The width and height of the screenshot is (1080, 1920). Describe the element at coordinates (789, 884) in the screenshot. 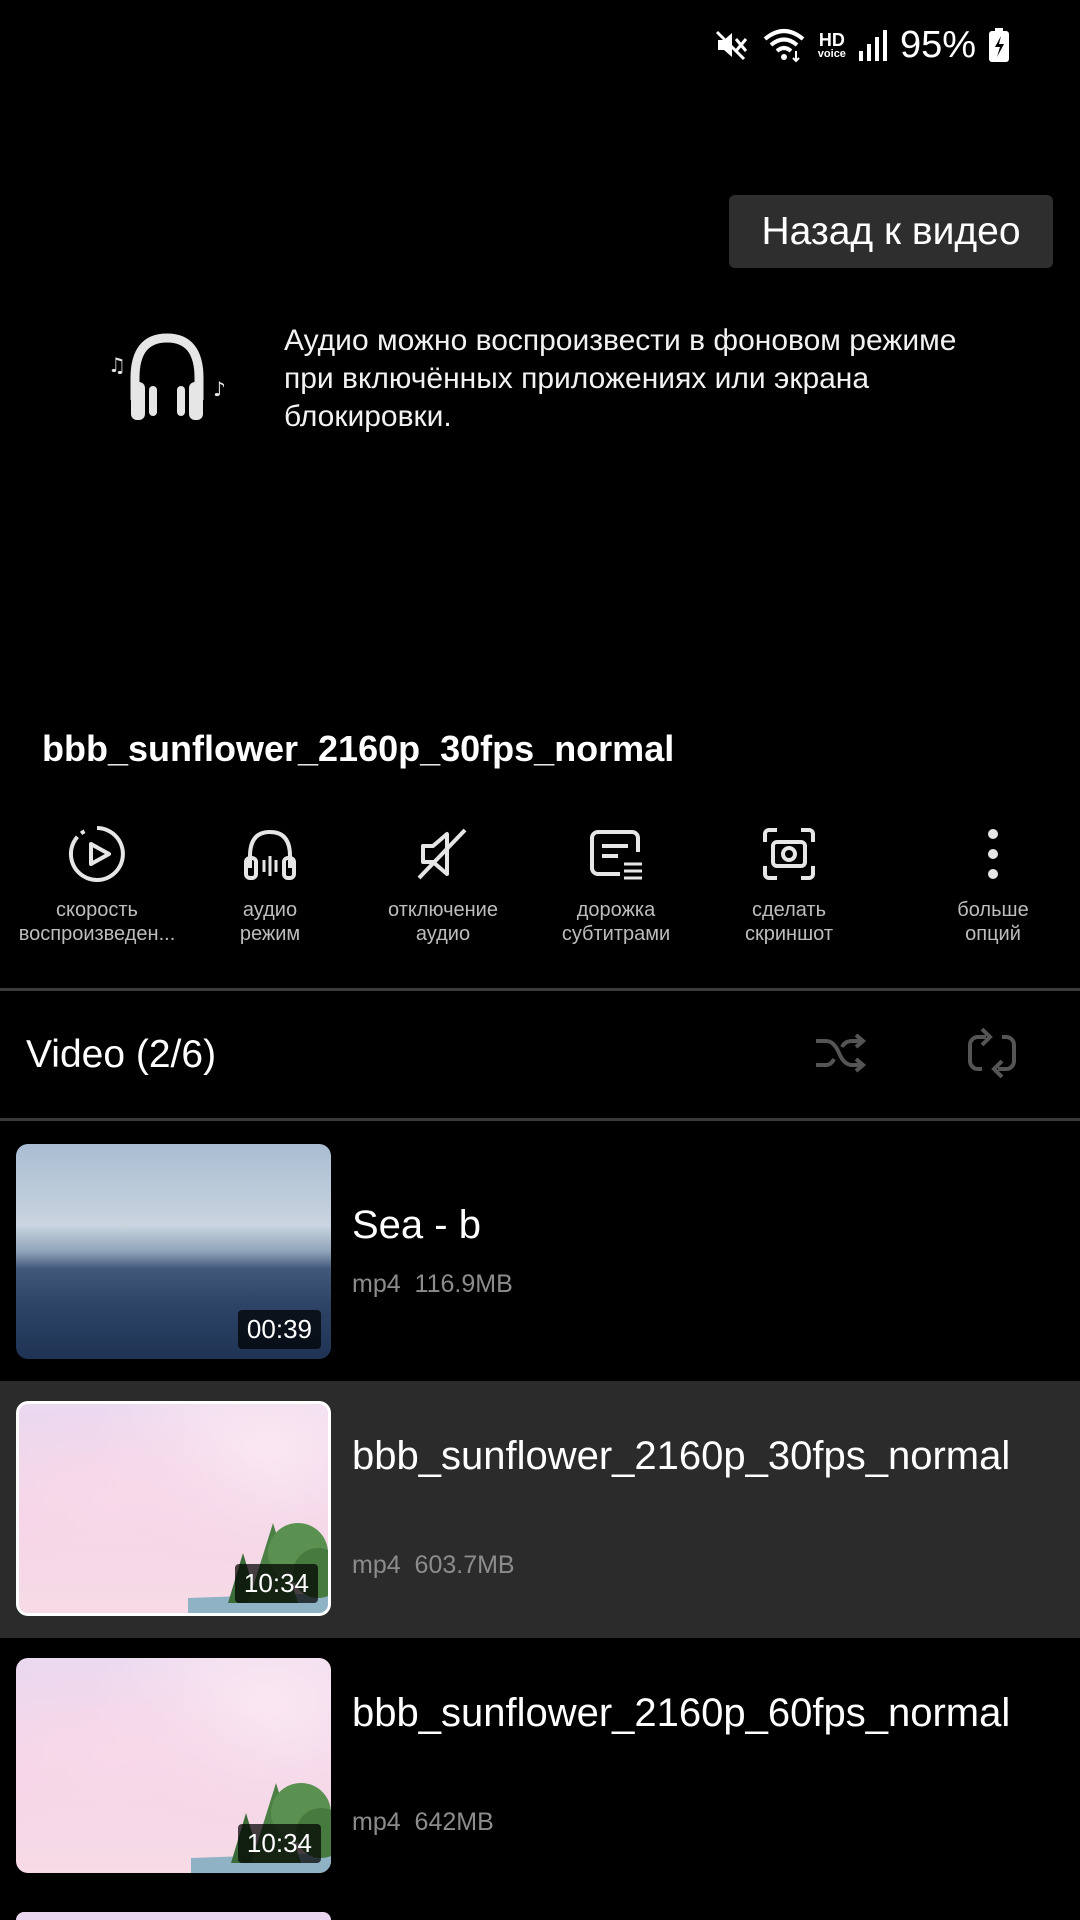

I see `screenshot-button: сделать скриншот` at that location.